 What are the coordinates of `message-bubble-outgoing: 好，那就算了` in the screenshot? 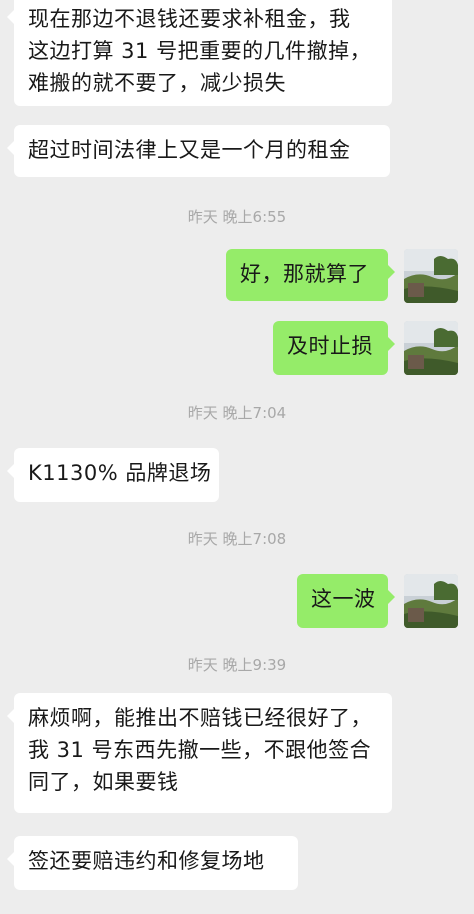 It's located at (310, 275).